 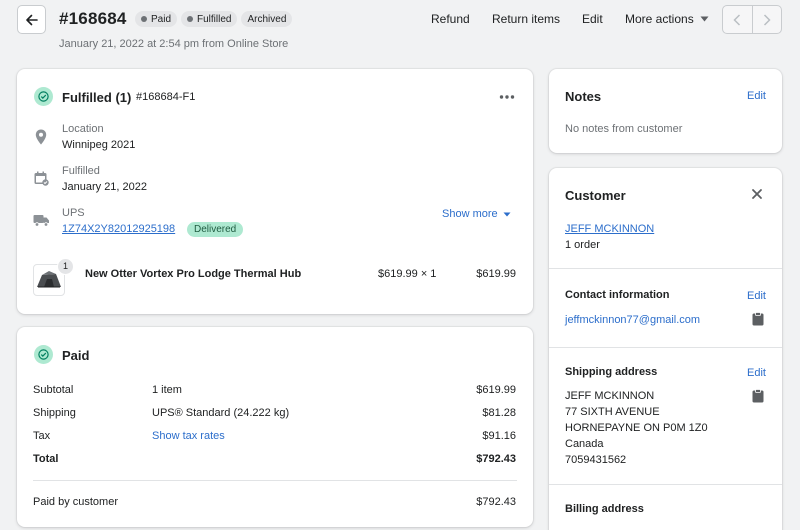 What do you see at coordinates (526, 19) in the screenshot?
I see `return-items-button: Return items` at bounding box center [526, 19].